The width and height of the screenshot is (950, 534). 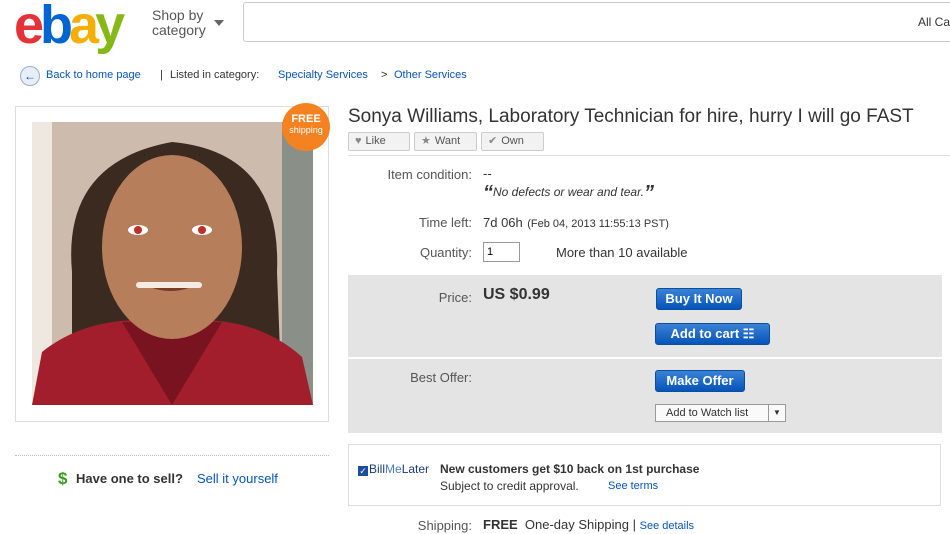 What do you see at coordinates (445, 252) in the screenshot?
I see `quantity-label: Quantity:` at bounding box center [445, 252].